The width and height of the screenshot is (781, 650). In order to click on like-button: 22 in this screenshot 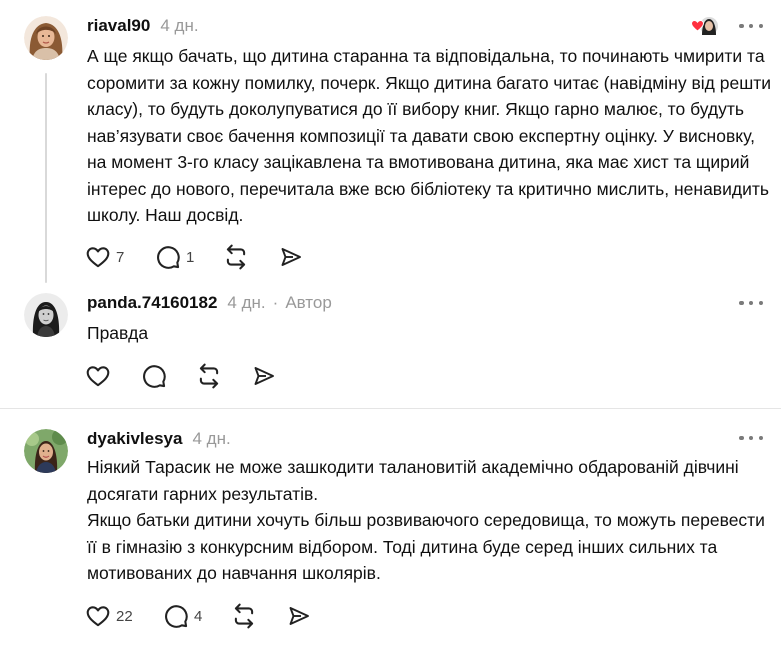, I will do `click(109, 616)`.